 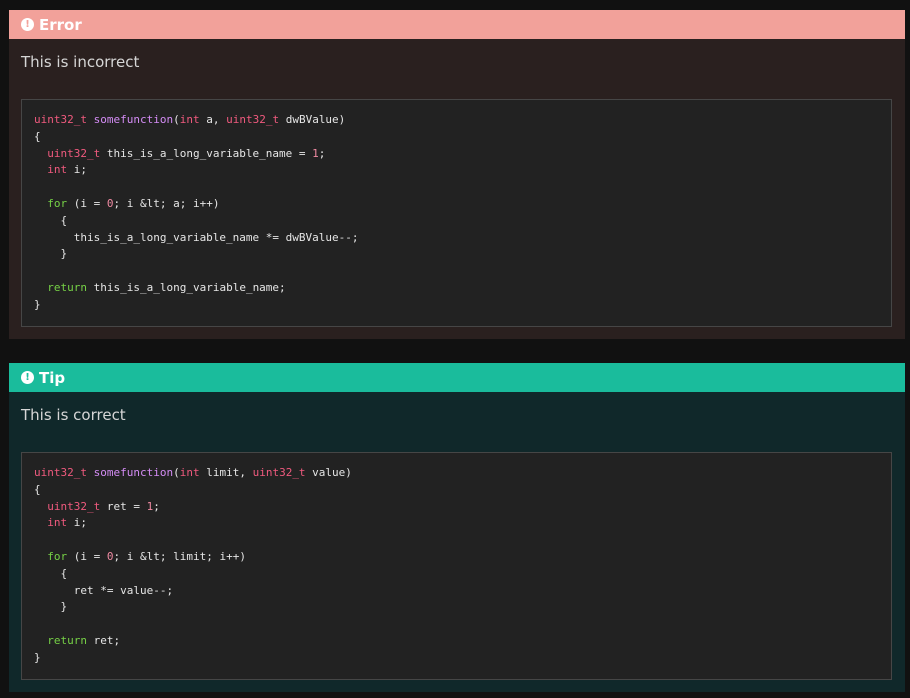 What do you see at coordinates (213, 119) in the screenshot?
I see `code-token: a,` at bounding box center [213, 119].